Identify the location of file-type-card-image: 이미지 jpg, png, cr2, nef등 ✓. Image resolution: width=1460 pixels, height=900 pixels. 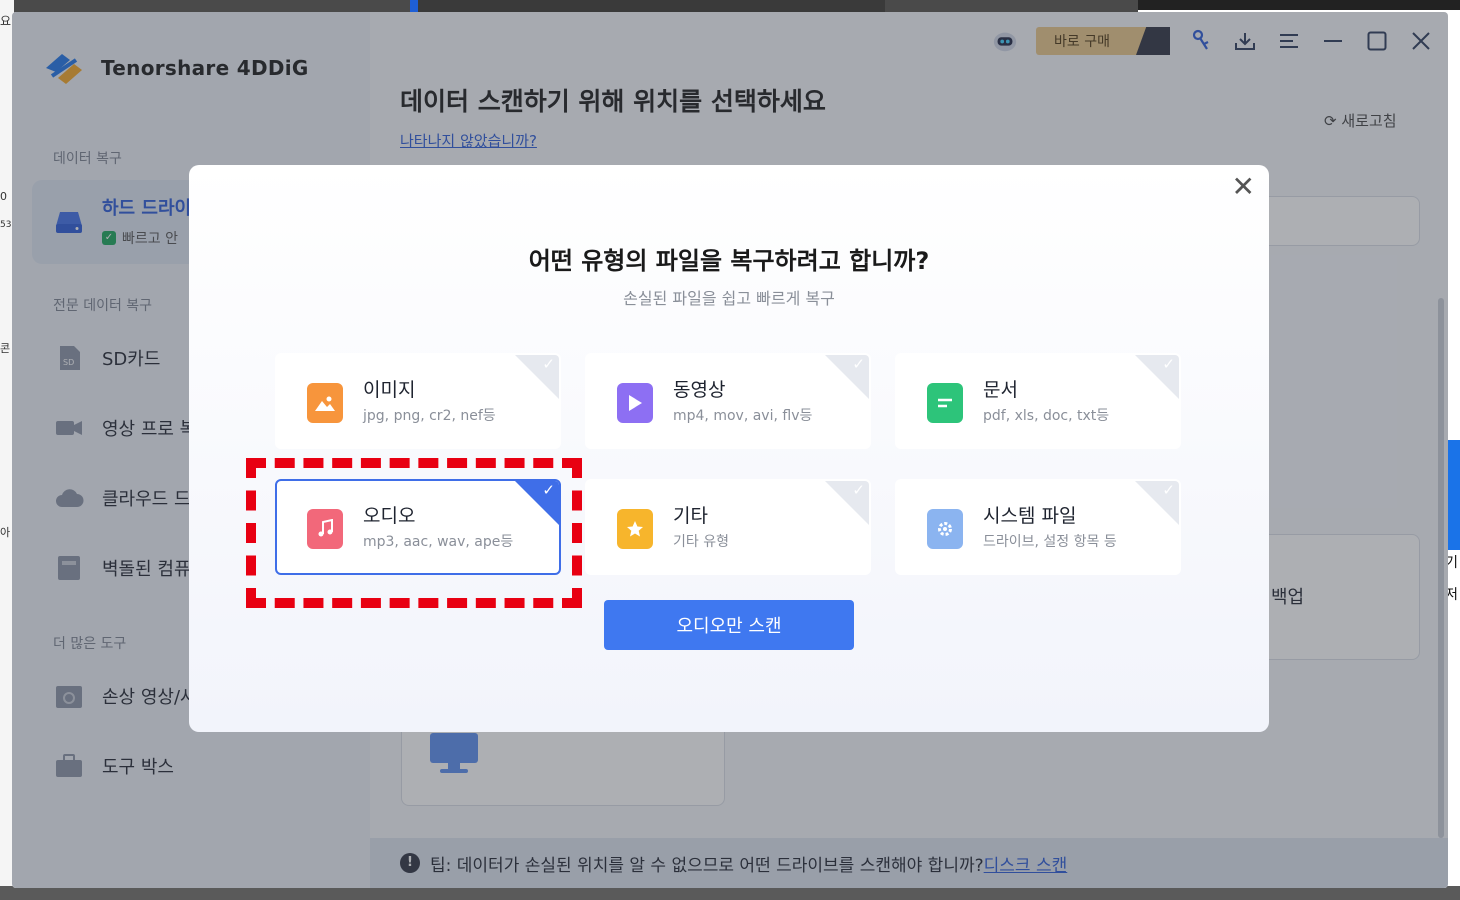
(418, 401).